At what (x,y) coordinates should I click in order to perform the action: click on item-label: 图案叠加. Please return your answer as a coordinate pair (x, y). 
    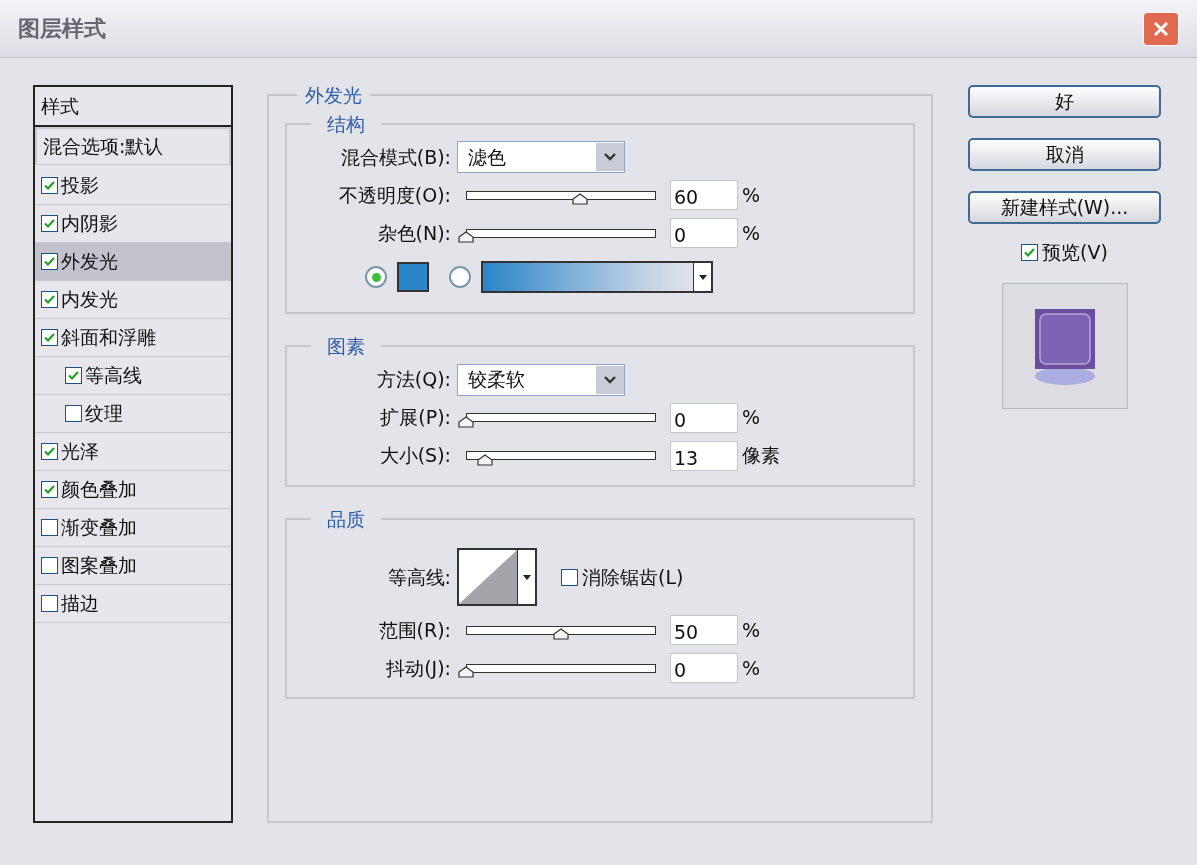
    Looking at the image, I should click on (99, 566).